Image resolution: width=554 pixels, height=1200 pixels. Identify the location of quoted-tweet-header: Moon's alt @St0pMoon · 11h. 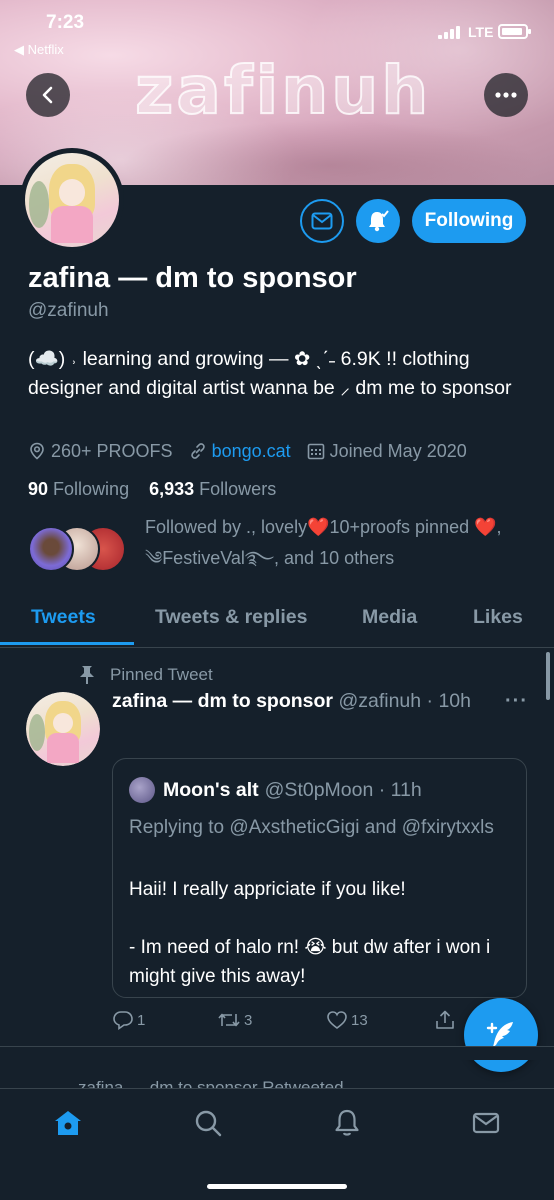
(275, 790).